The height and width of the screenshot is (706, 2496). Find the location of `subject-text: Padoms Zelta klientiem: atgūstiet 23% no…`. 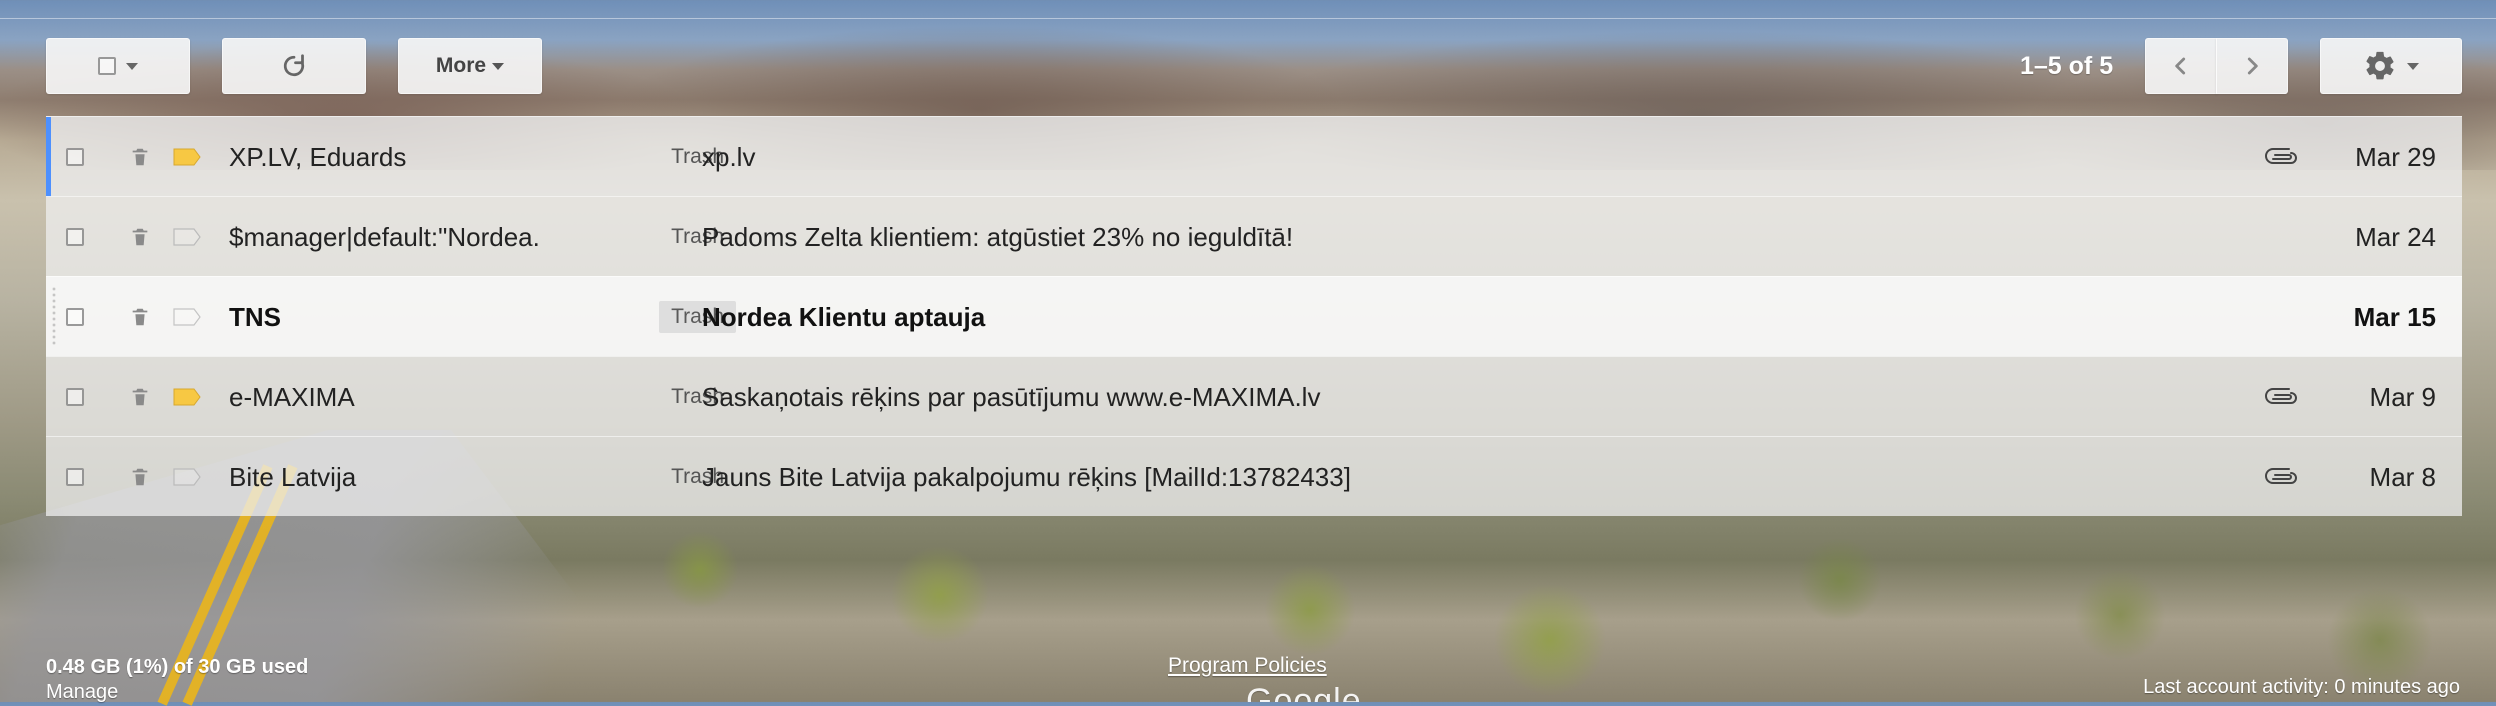

subject-text: Padoms Zelta klientiem: atgūstiet 23% no… is located at coordinates (998, 236).